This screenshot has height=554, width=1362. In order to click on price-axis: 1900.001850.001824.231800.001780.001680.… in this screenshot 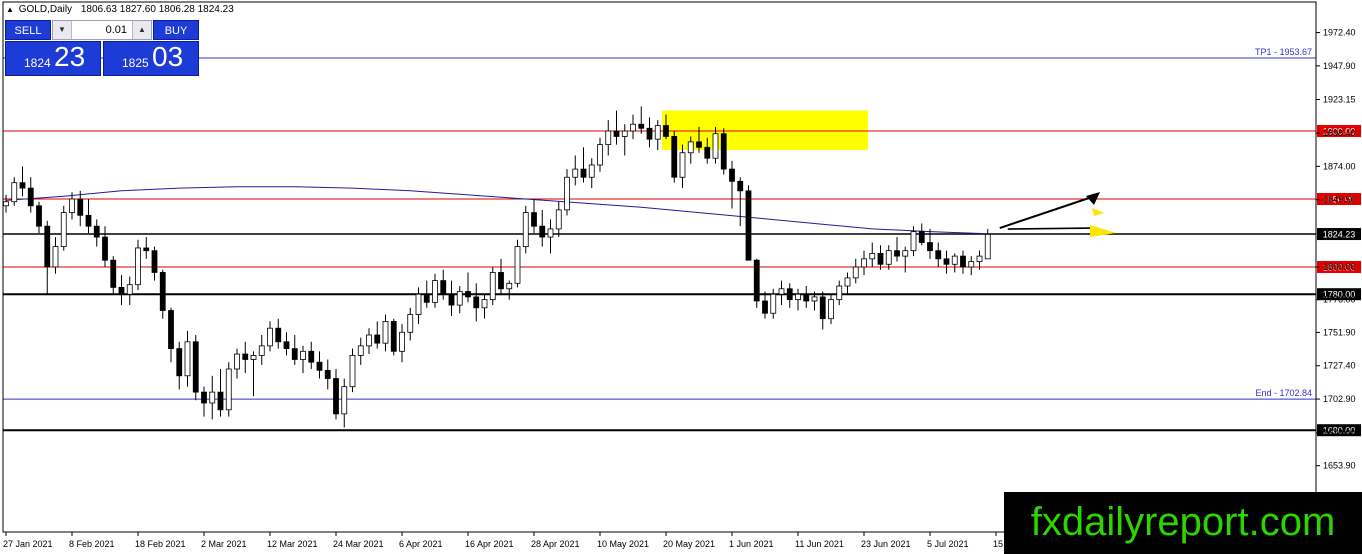, I will do `click(1338, 266)`.